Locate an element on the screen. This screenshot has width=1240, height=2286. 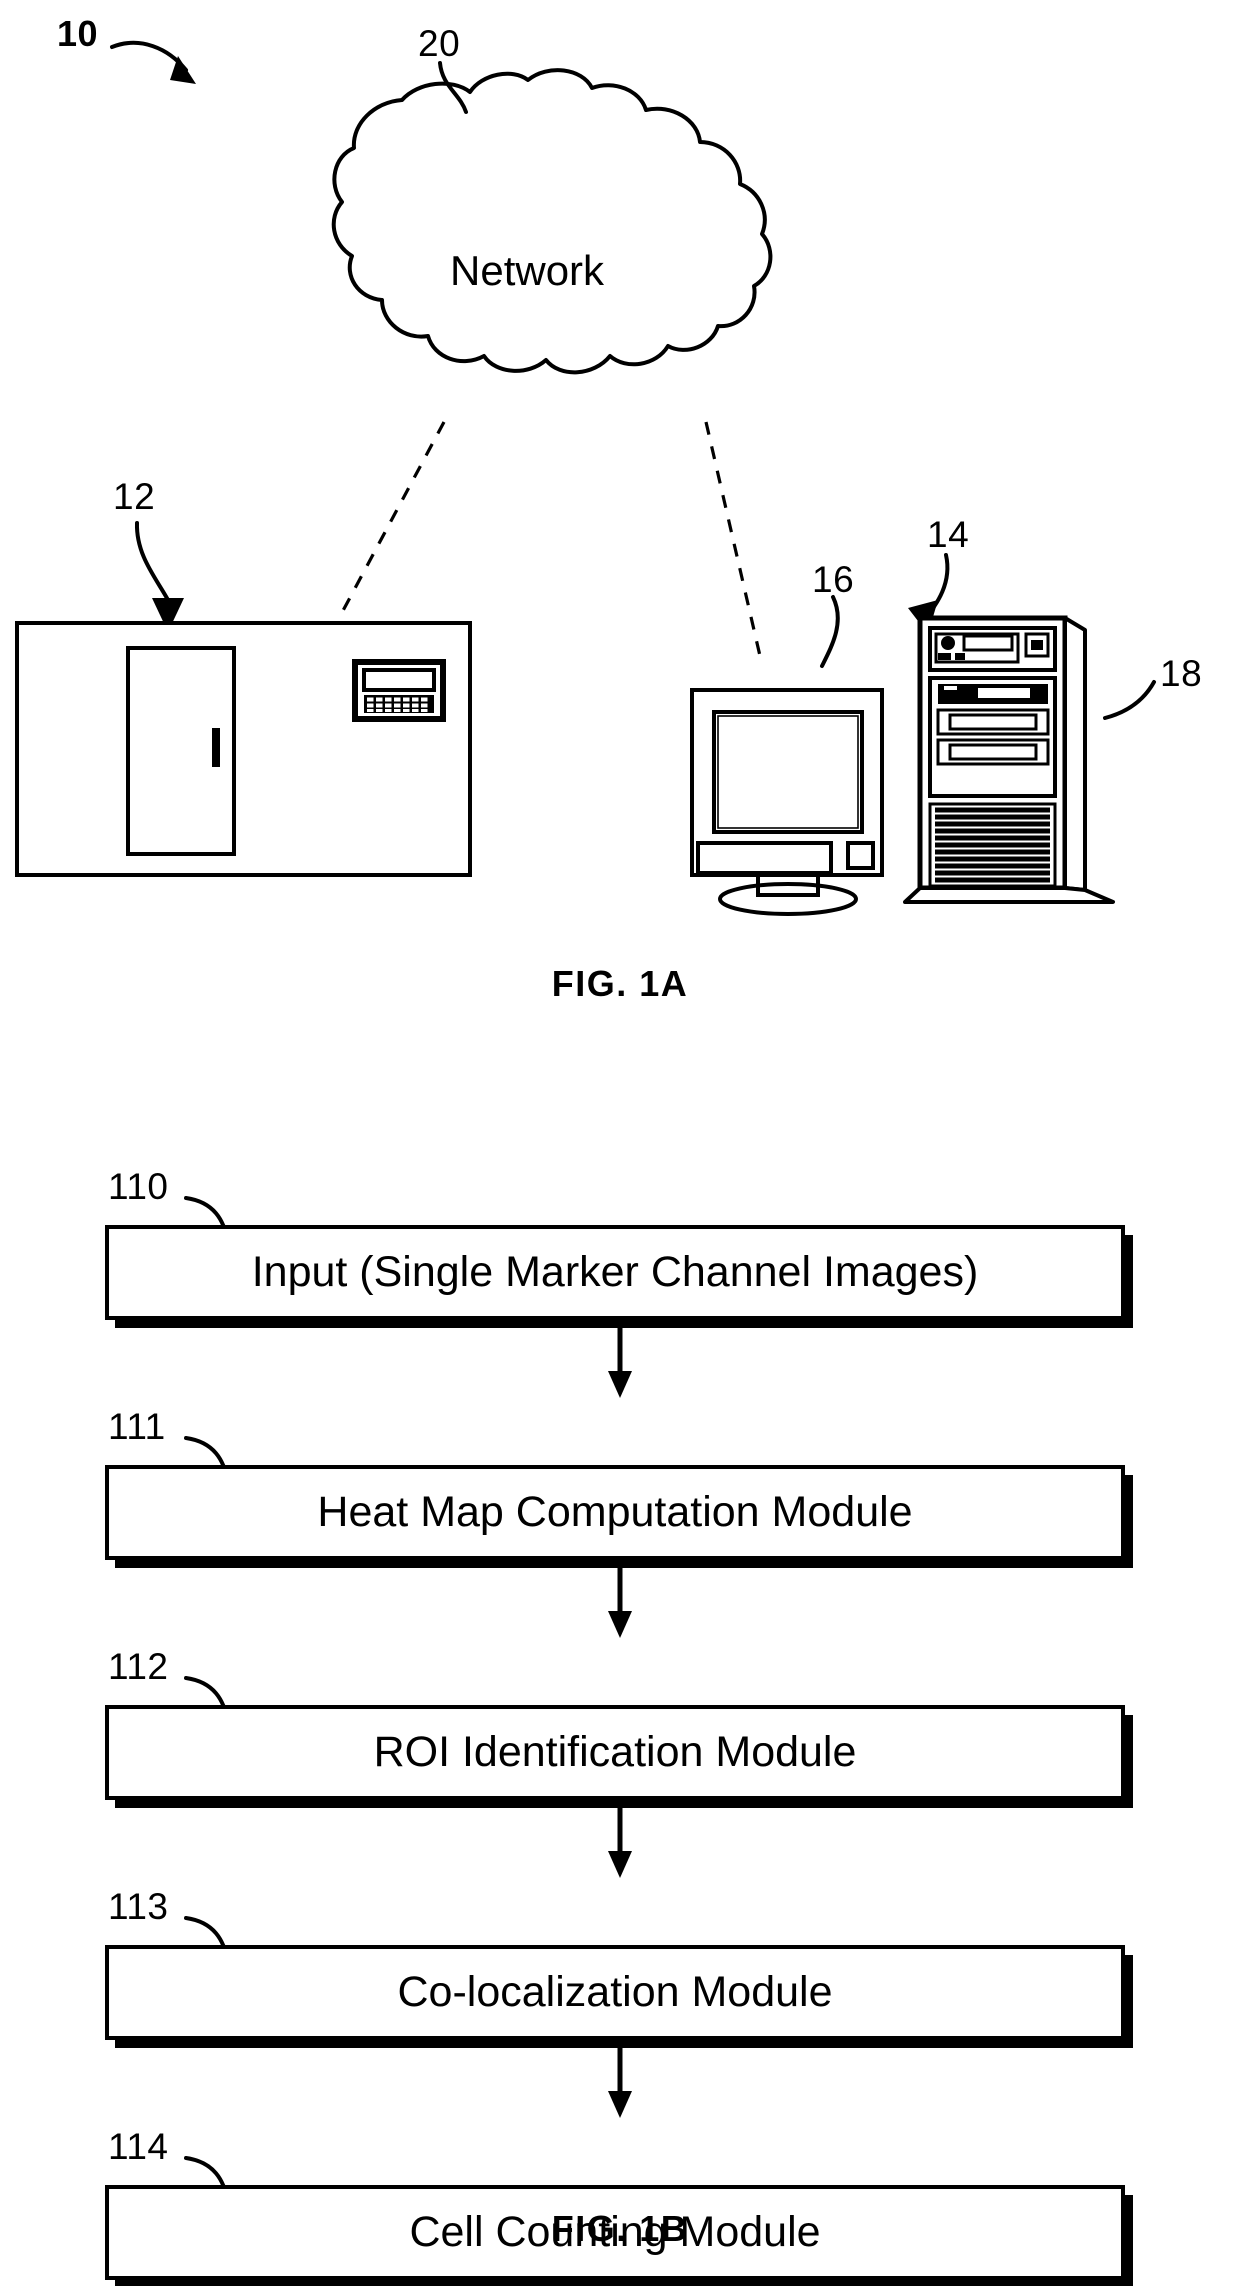
dashed-link-cloud-scanner is located at coordinates (391, 521).